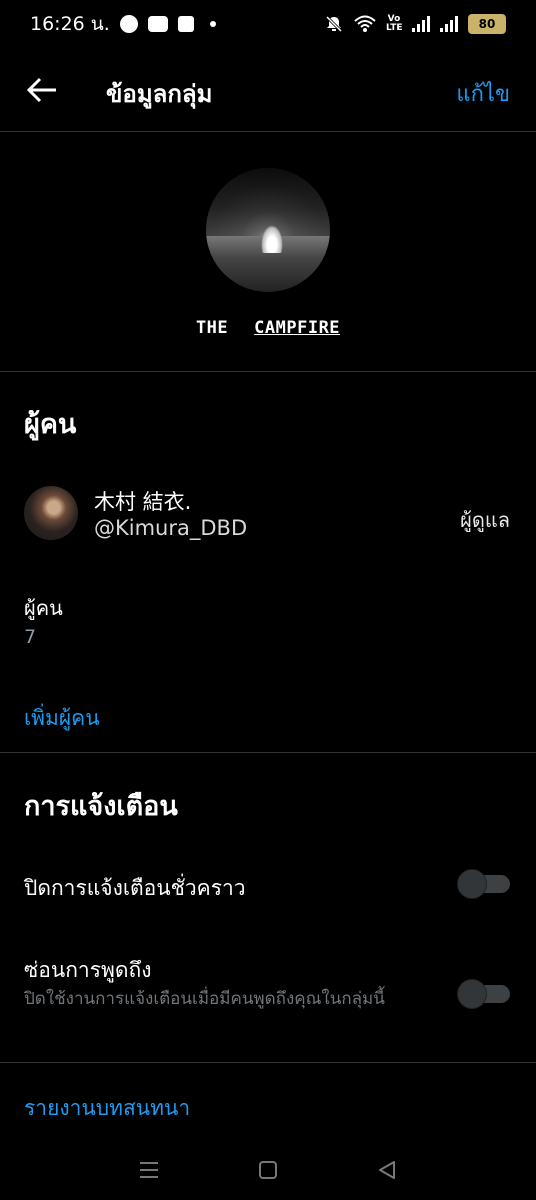  I want to click on triangle-back-icon, so click(386, 1170).